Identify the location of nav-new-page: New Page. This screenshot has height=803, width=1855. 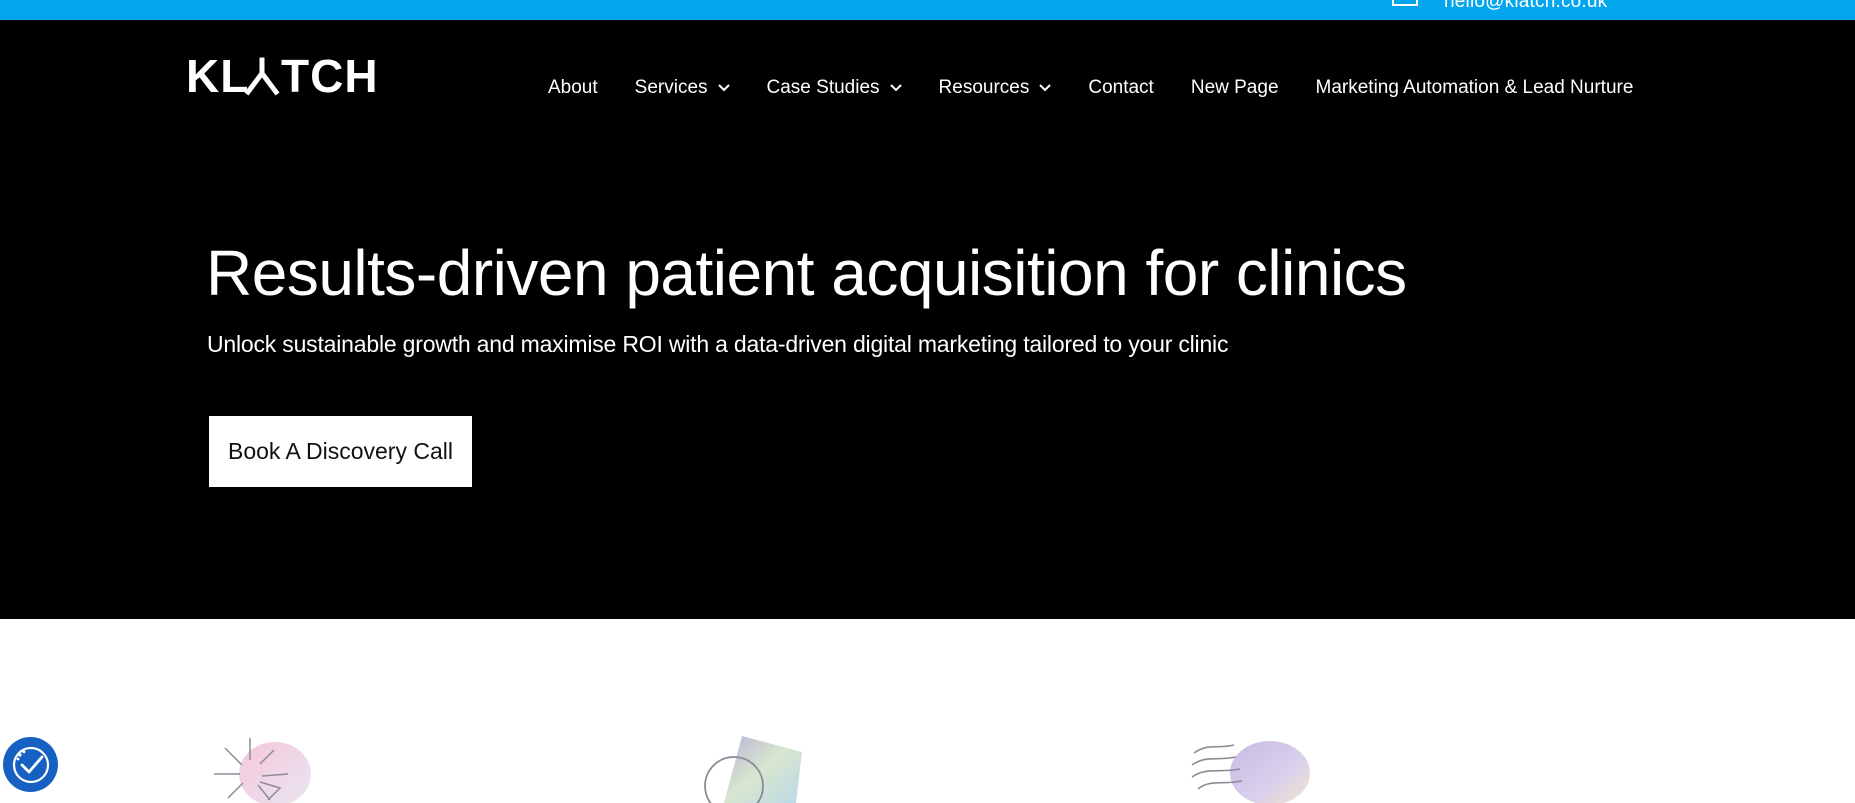
(1235, 88).